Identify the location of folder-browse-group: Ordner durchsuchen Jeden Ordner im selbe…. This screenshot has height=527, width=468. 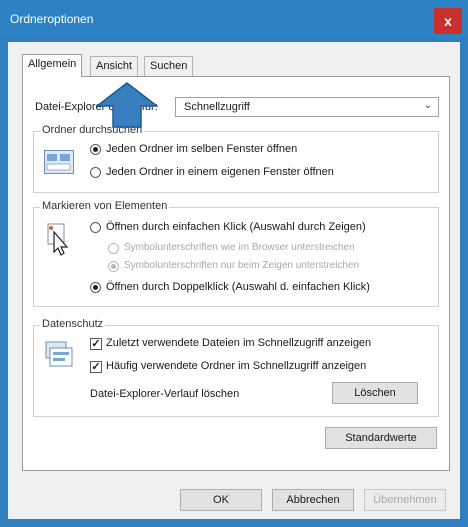
(236, 158).